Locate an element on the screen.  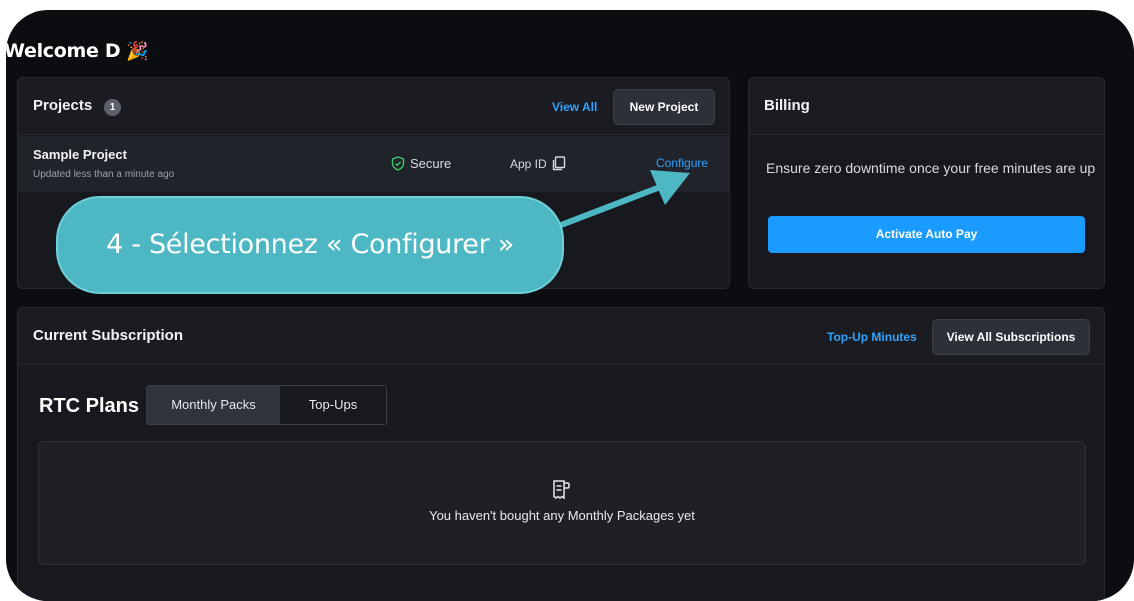
subscription-title: Current Subscription is located at coordinates (108, 335).